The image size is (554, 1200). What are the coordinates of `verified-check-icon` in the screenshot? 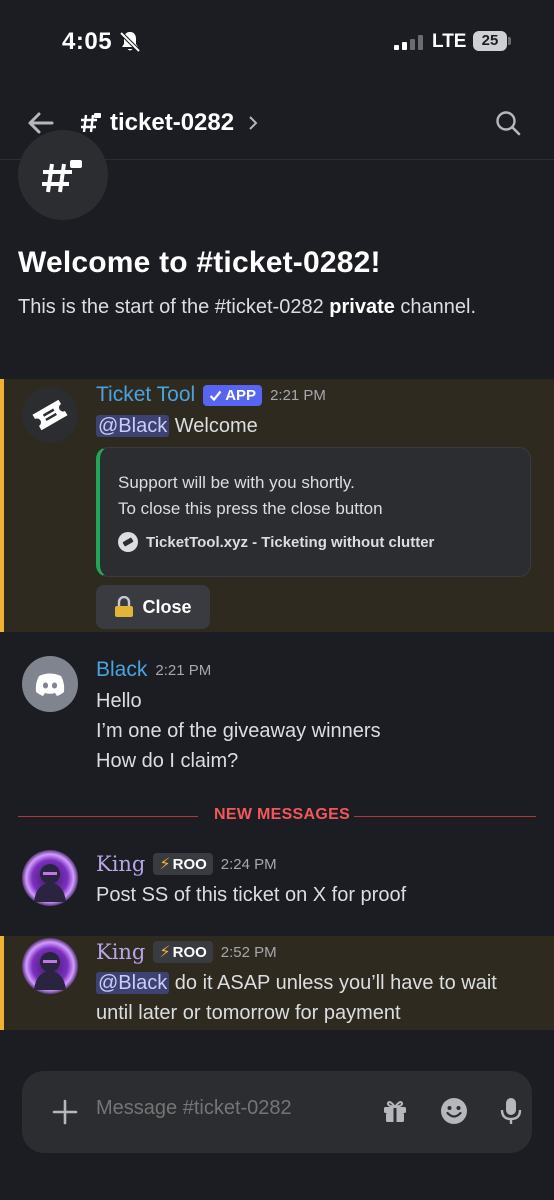 It's located at (215, 395).